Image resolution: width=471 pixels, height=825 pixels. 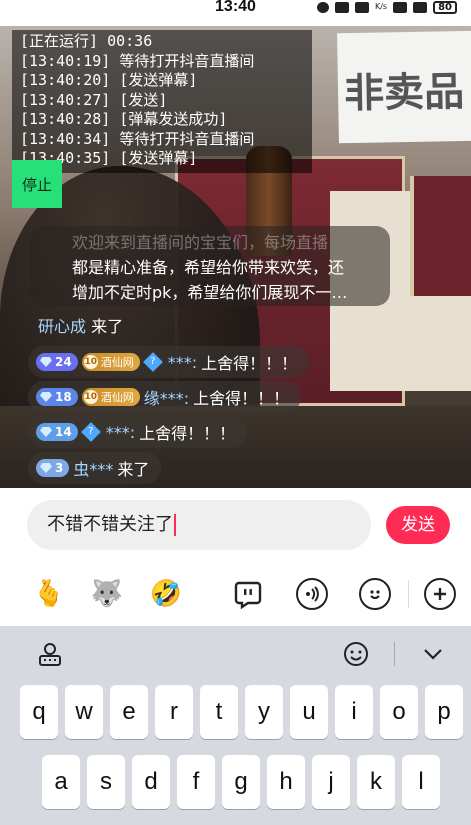 I want to click on laughing-emoji-icon: 🤣, so click(x=166, y=594).